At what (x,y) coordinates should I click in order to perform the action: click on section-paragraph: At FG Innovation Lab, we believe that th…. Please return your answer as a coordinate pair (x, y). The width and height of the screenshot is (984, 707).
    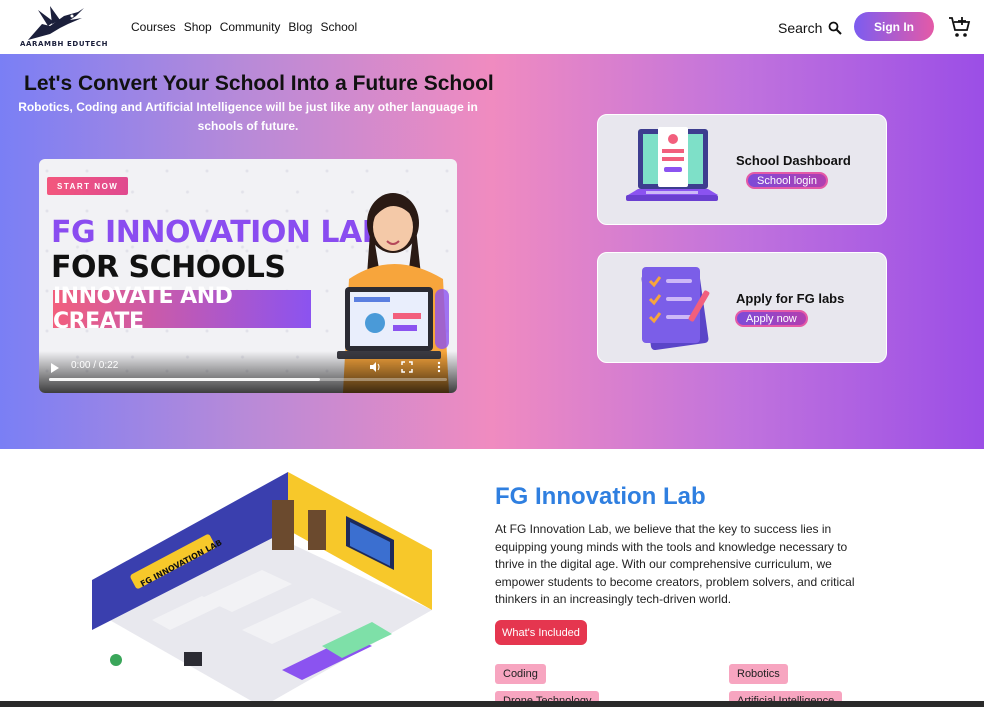
    Looking at the image, I should click on (675, 564).